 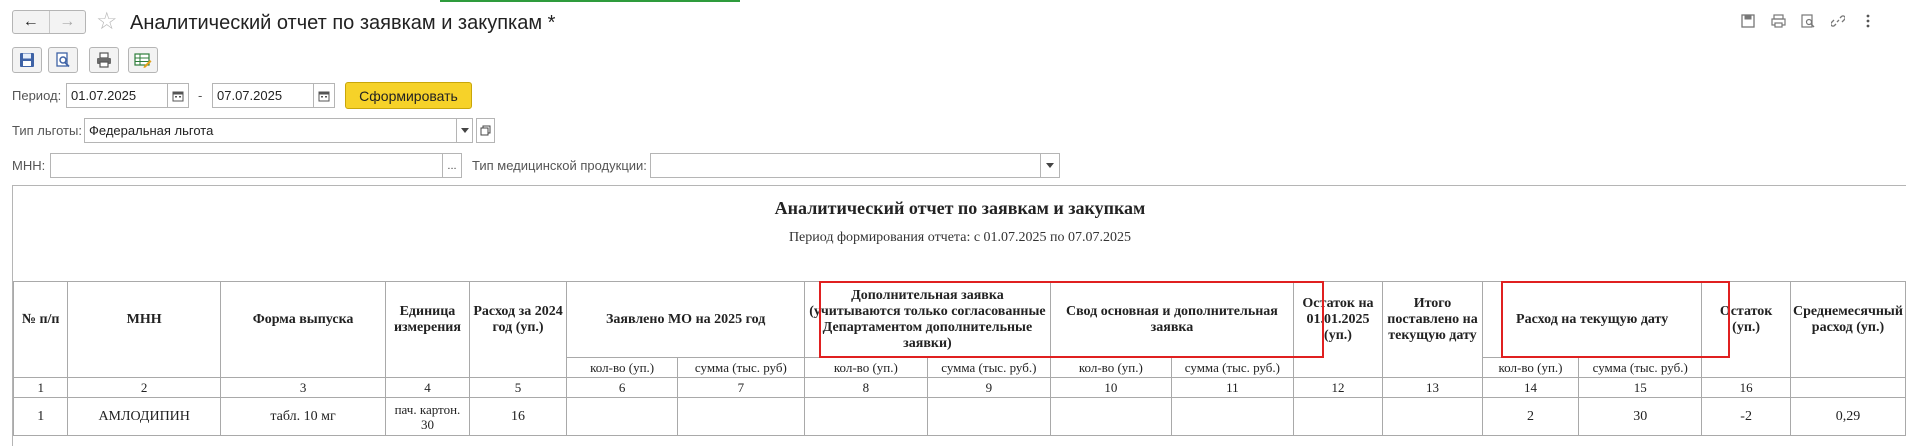 I want to click on header-balance-0101: Остаток на 01.01.2025 (уп.), so click(x=1338, y=319).